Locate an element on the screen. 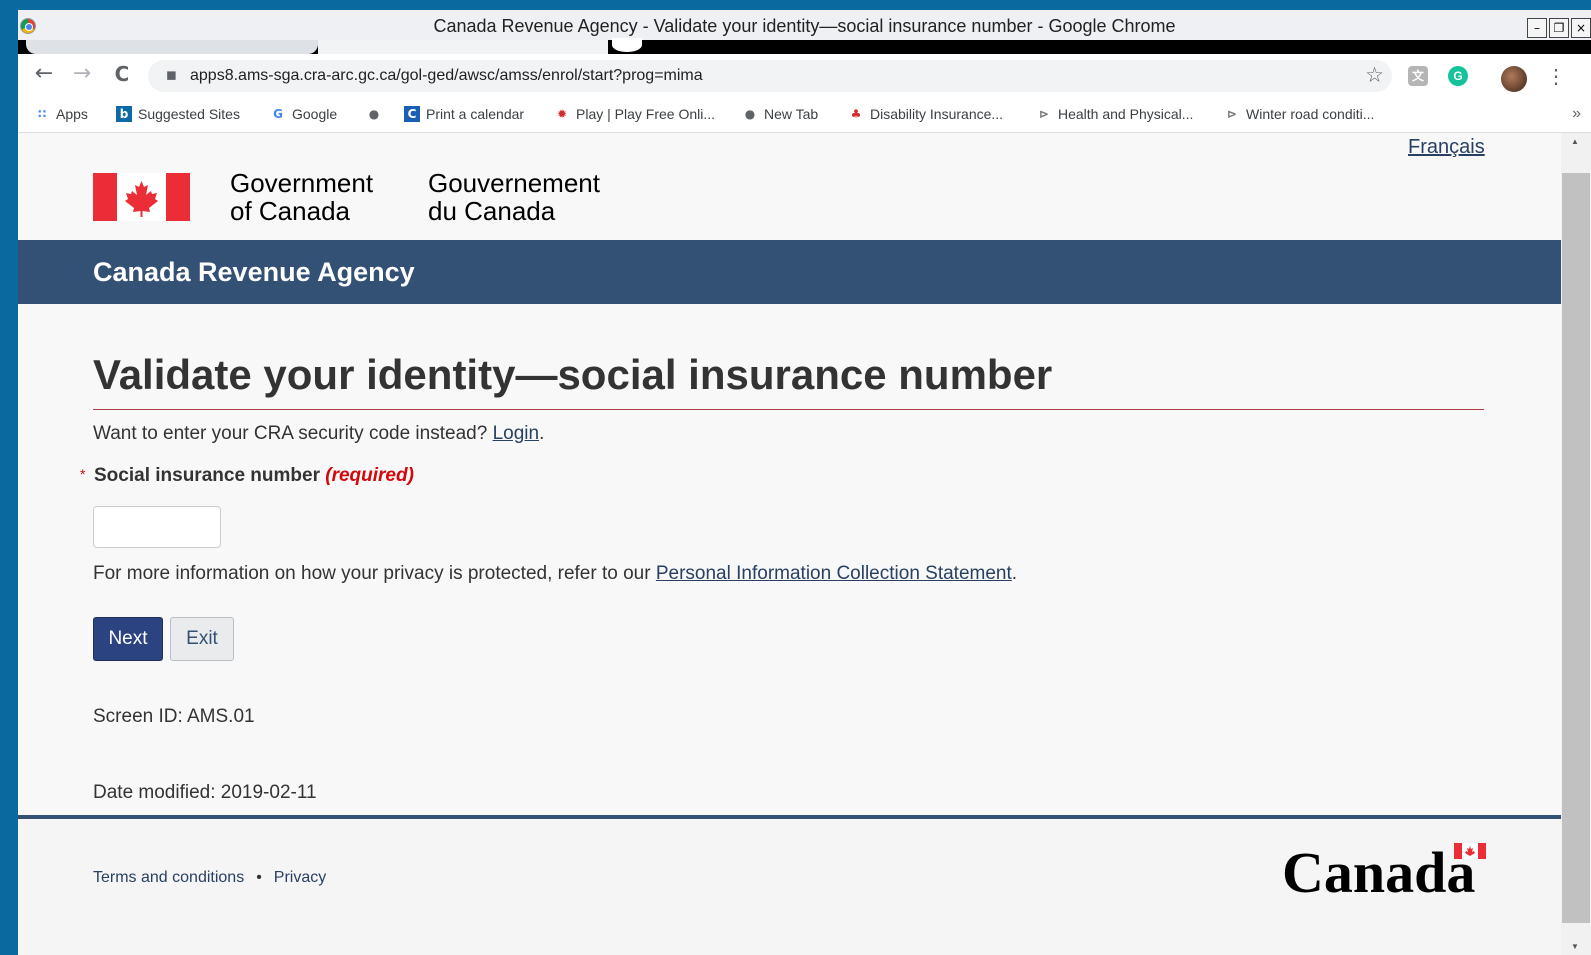 The height and width of the screenshot is (955, 1591). bookmark-apps: ∷ Apps is located at coordinates (61, 114).